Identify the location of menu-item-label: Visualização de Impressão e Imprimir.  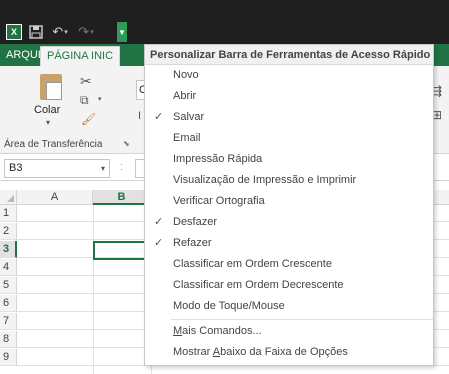
(265, 180).